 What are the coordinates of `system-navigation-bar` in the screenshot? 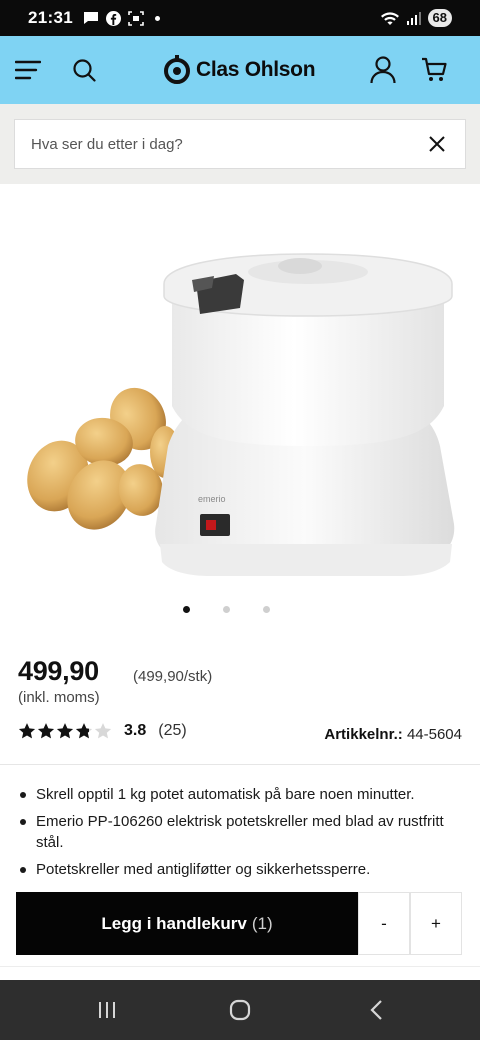 It's located at (240, 1010).